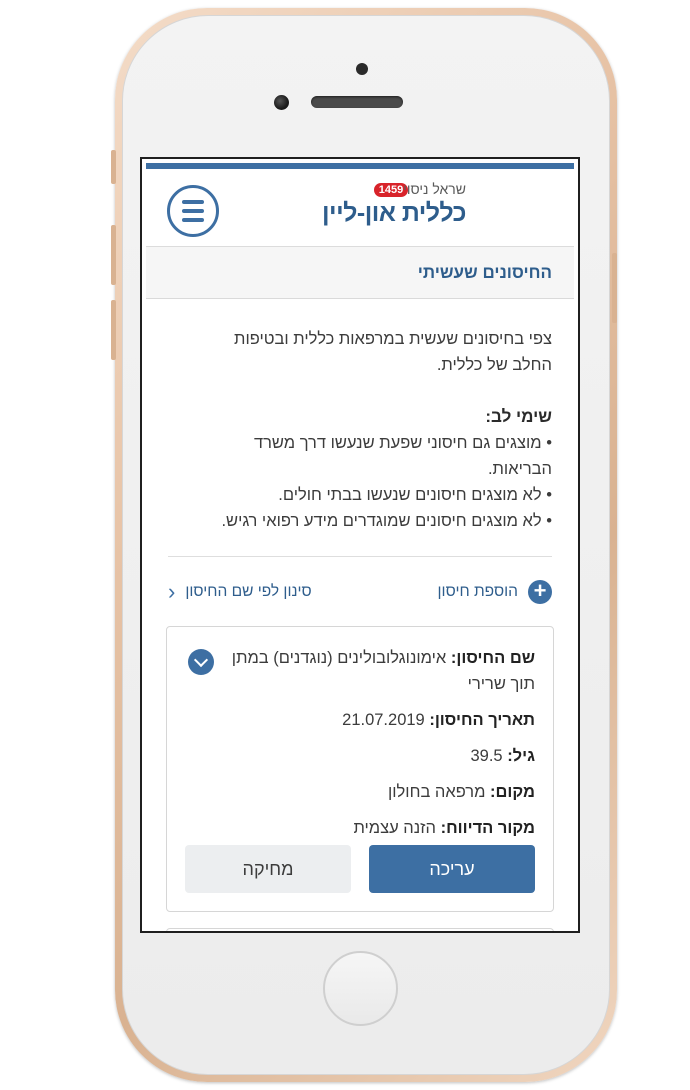  I want to click on actions-row: + הוספת חיסון סינון לפי שם החיסון ‹, so click(360, 591).